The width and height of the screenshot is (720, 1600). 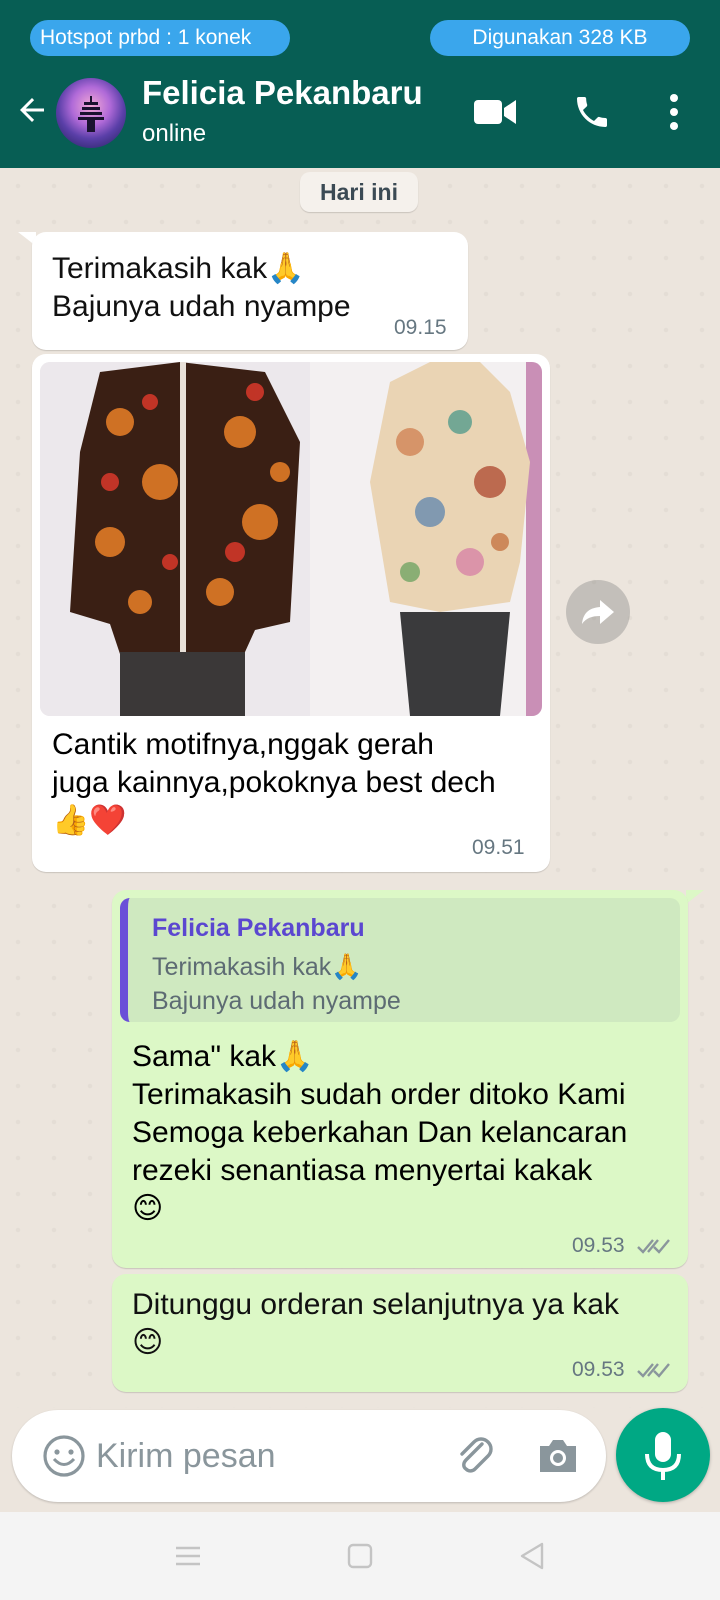 I want to click on date-divider: Hari ini, so click(x=359, y=192).